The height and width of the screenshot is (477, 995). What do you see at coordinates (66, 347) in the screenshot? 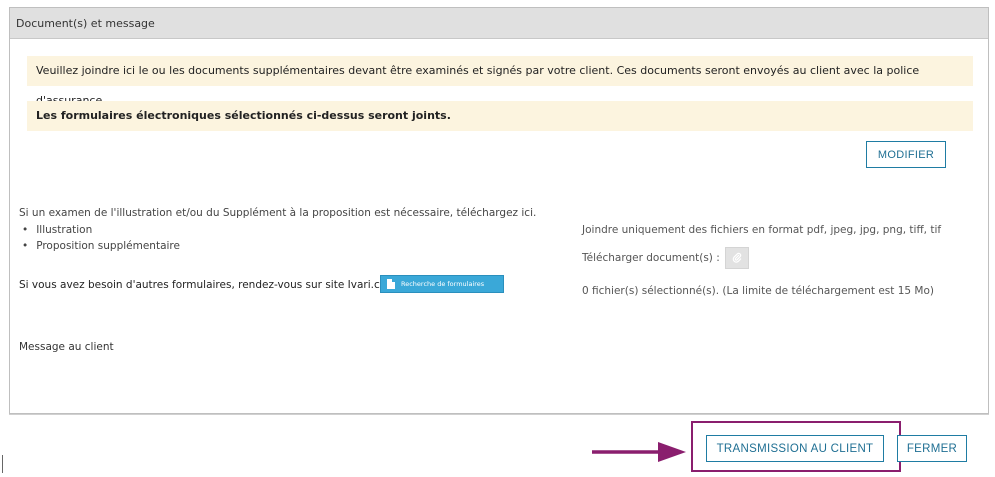
I see `message-label: Message au client` at bounding box center [66, 347].